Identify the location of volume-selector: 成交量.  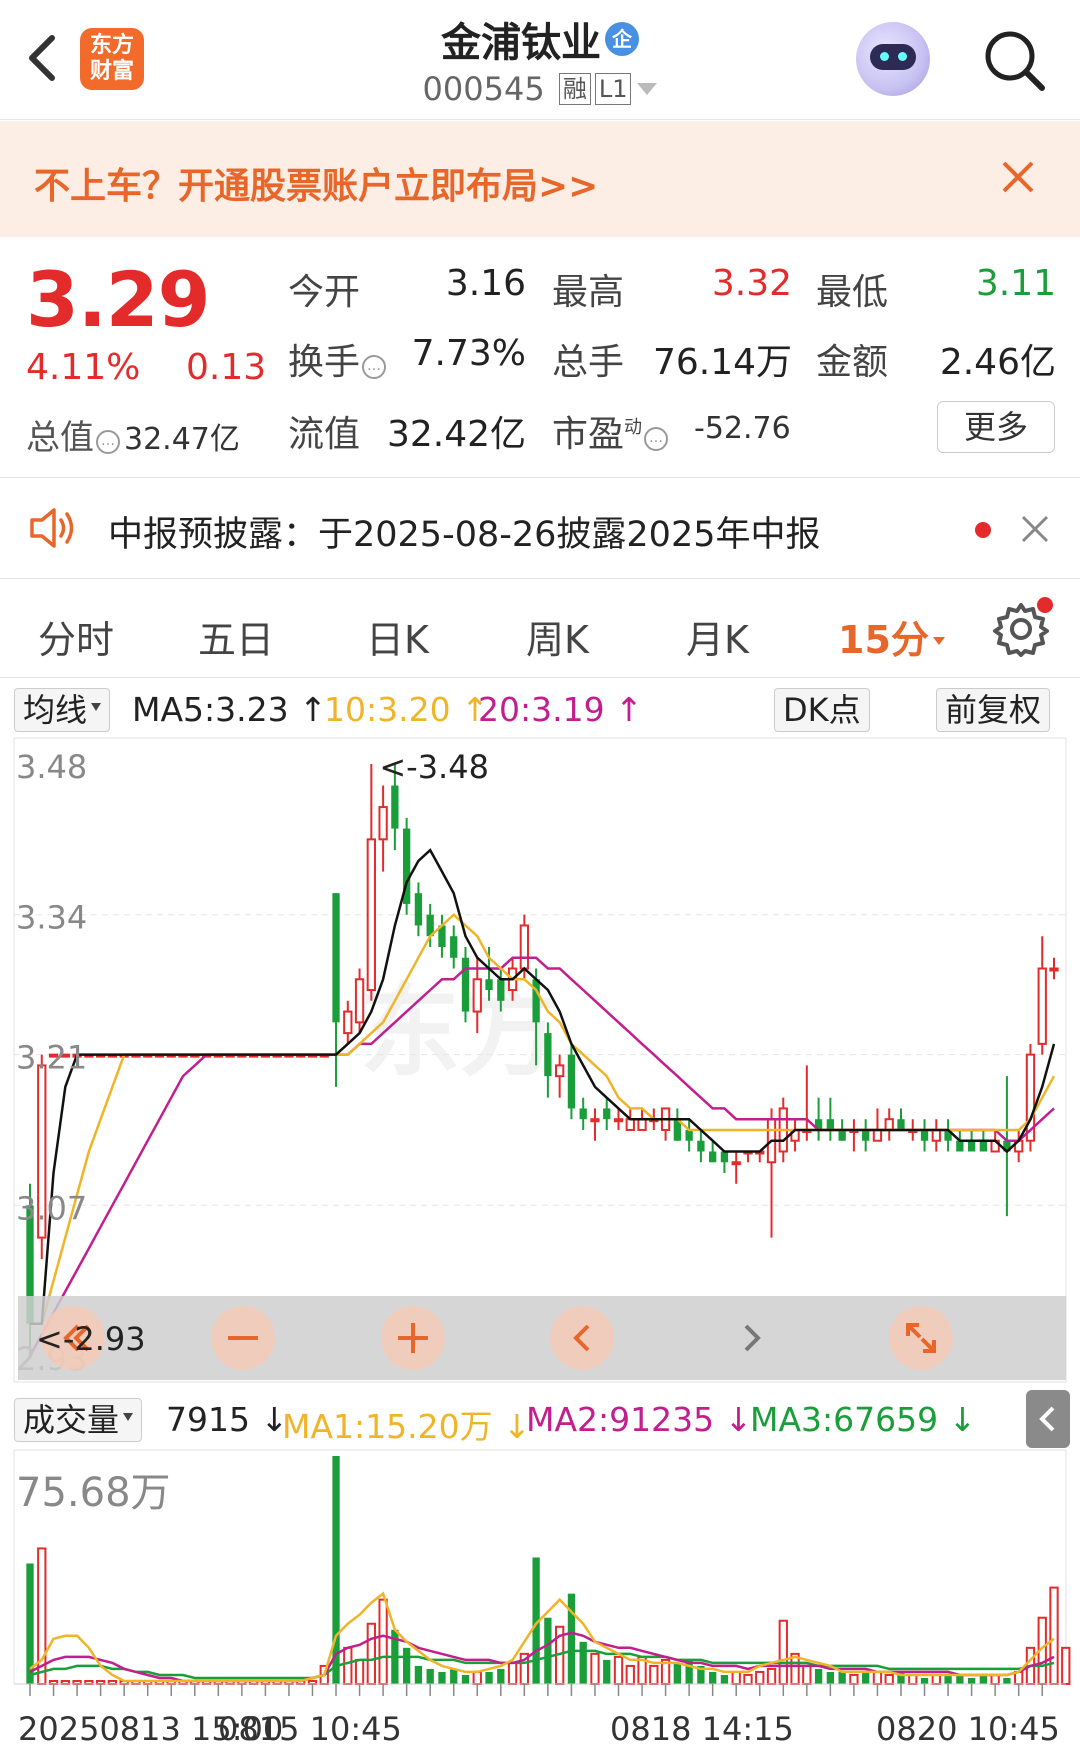
(78, 1420).